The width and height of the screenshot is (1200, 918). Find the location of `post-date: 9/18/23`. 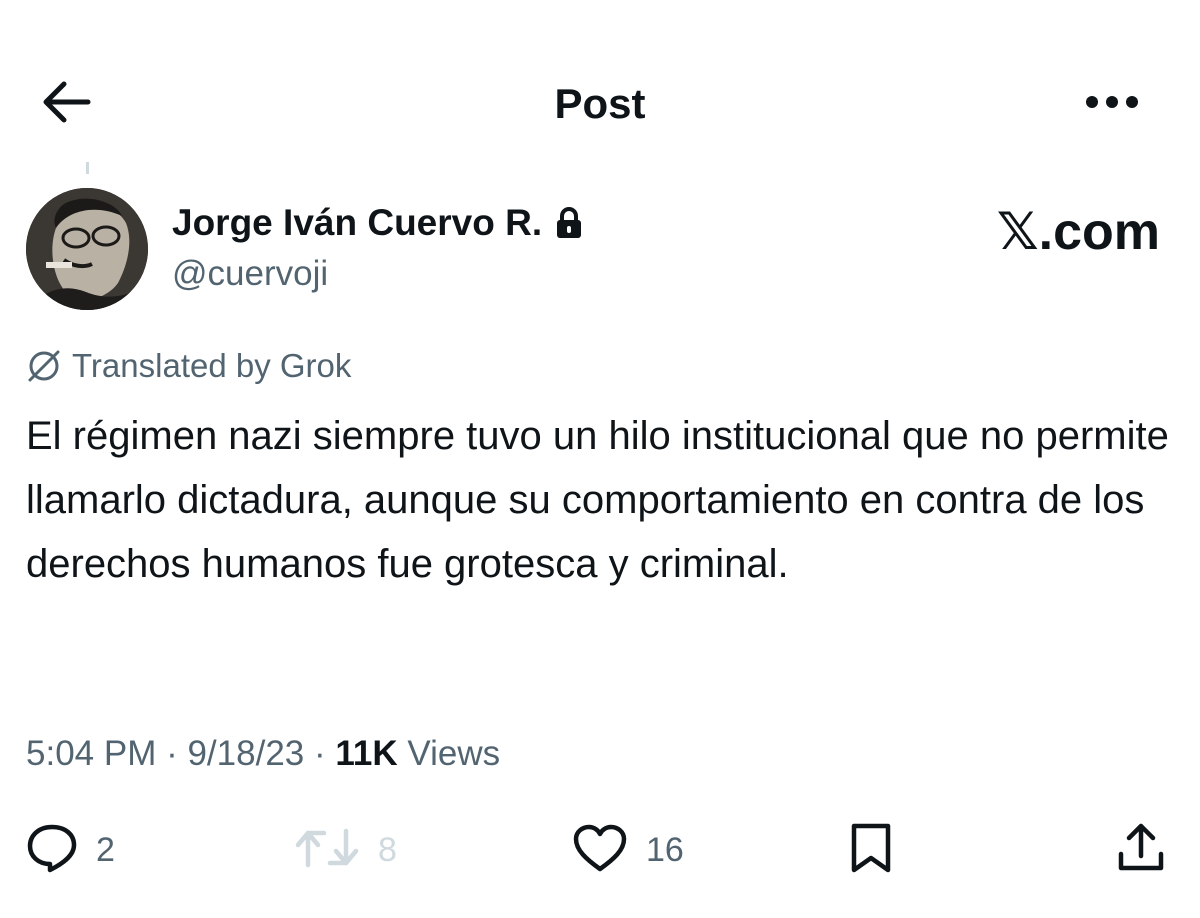

post-date: 9/18/23 is located at coordinates (245, 753).